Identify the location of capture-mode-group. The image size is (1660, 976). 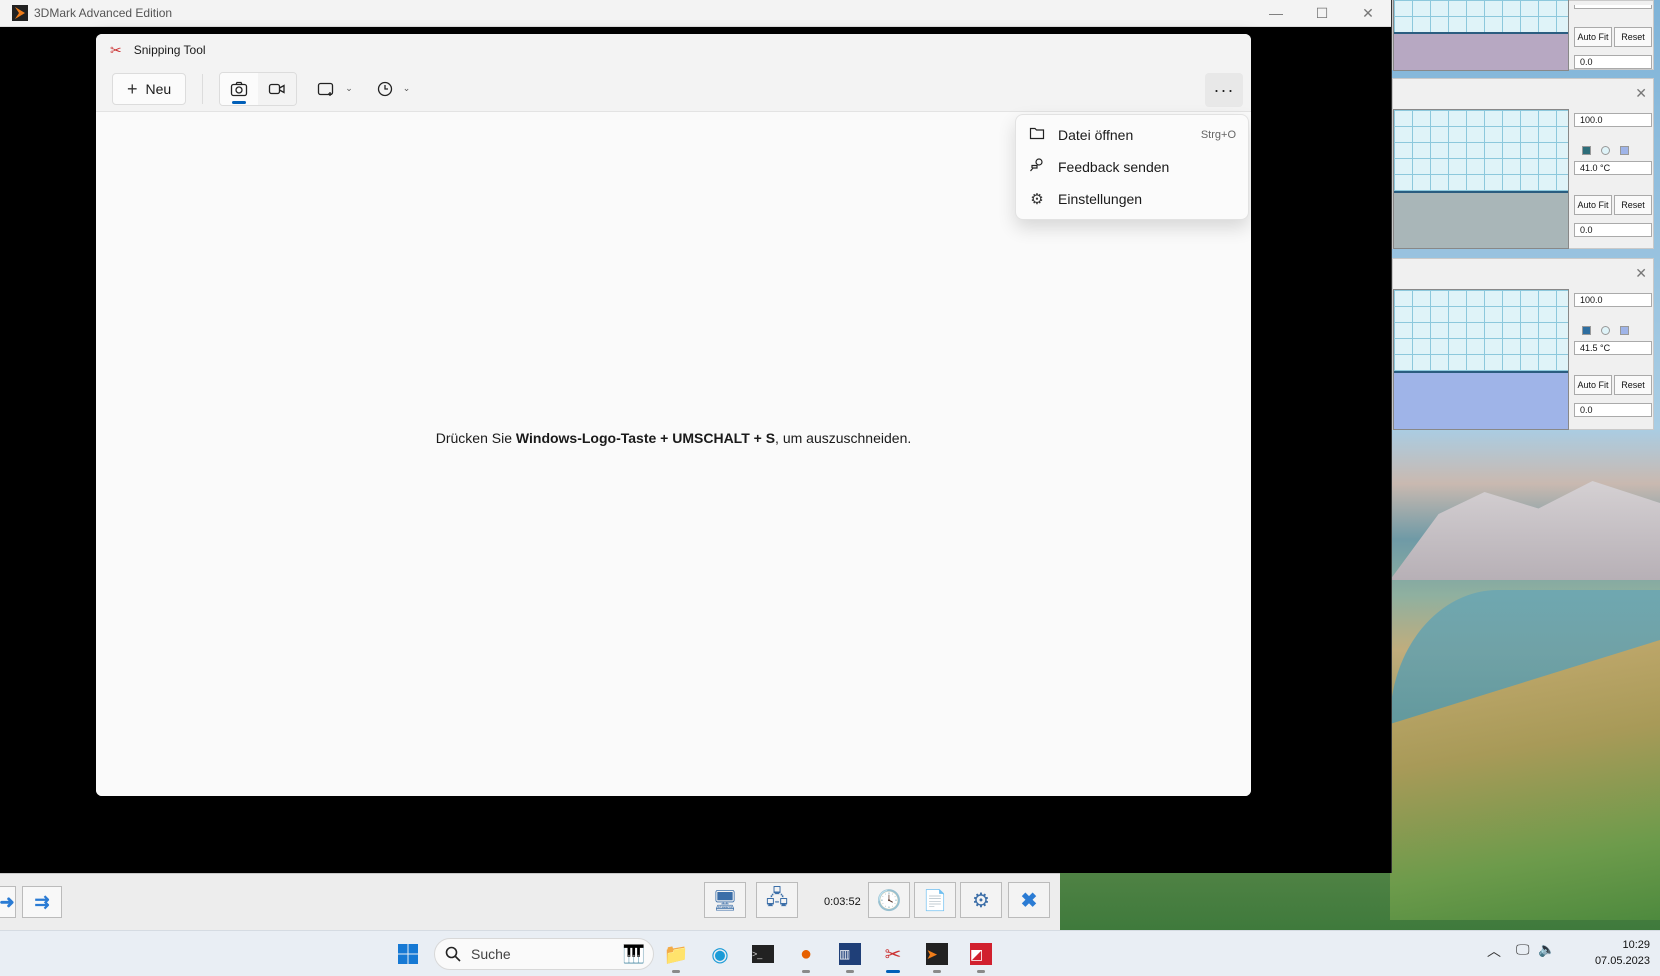
(258, 88).